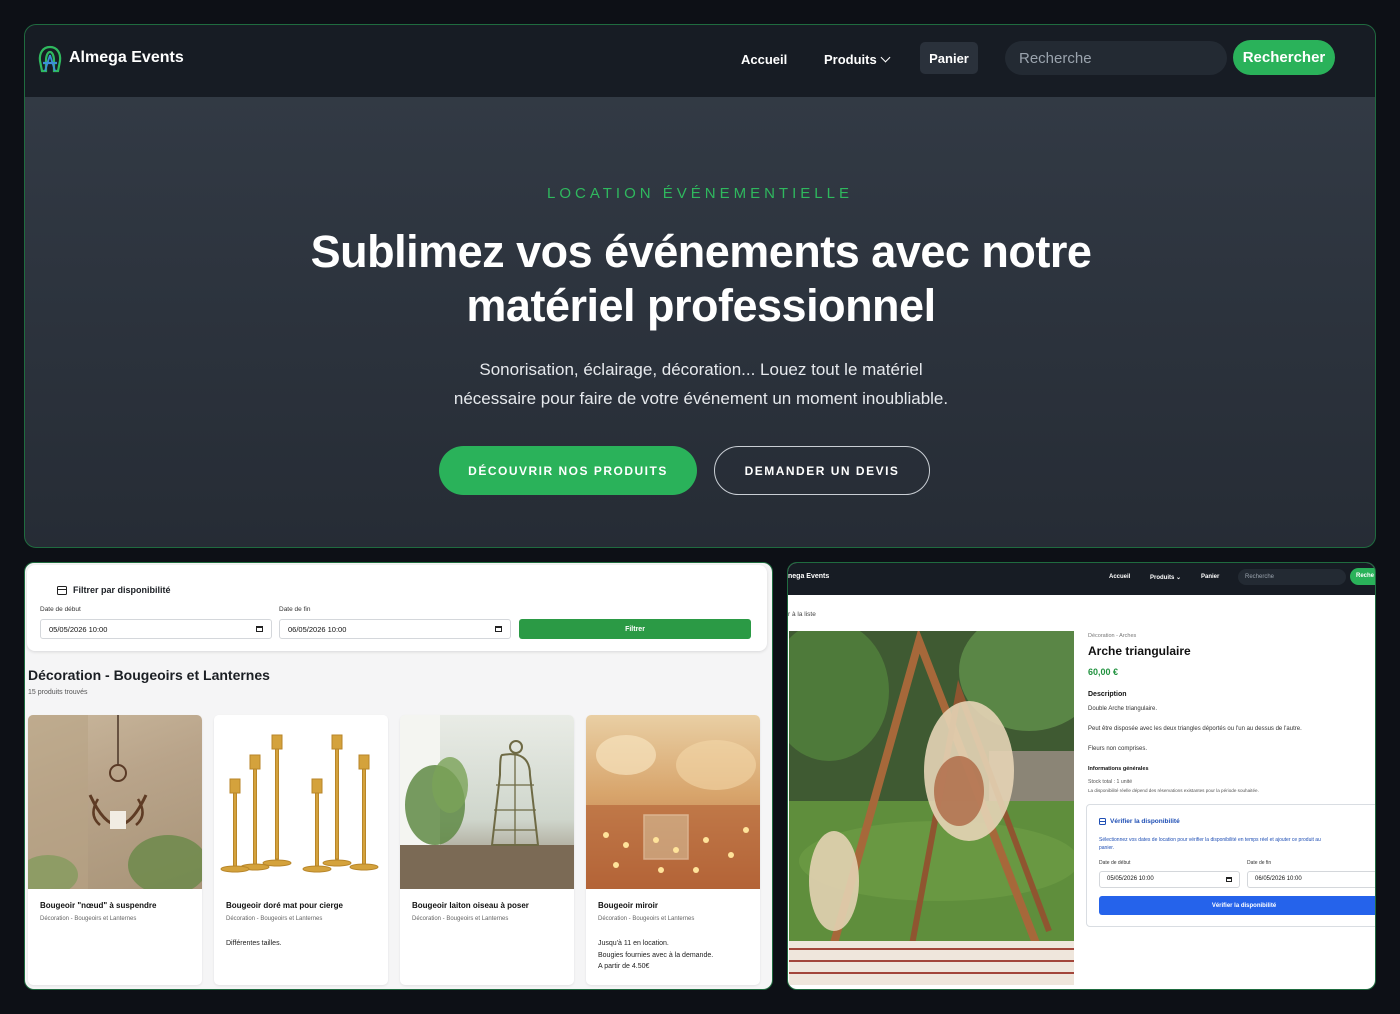 This screenshot has height=1014, width=1400. I want to click on chevron-down-icon: ⌄, so click(1179, 578).